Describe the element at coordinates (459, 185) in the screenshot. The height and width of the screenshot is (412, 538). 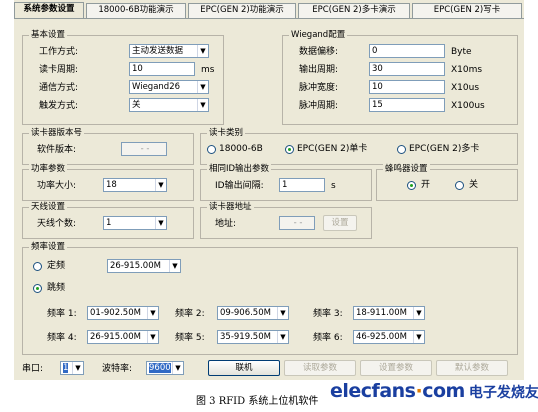
I see `radio-buzzer-off` at that location.